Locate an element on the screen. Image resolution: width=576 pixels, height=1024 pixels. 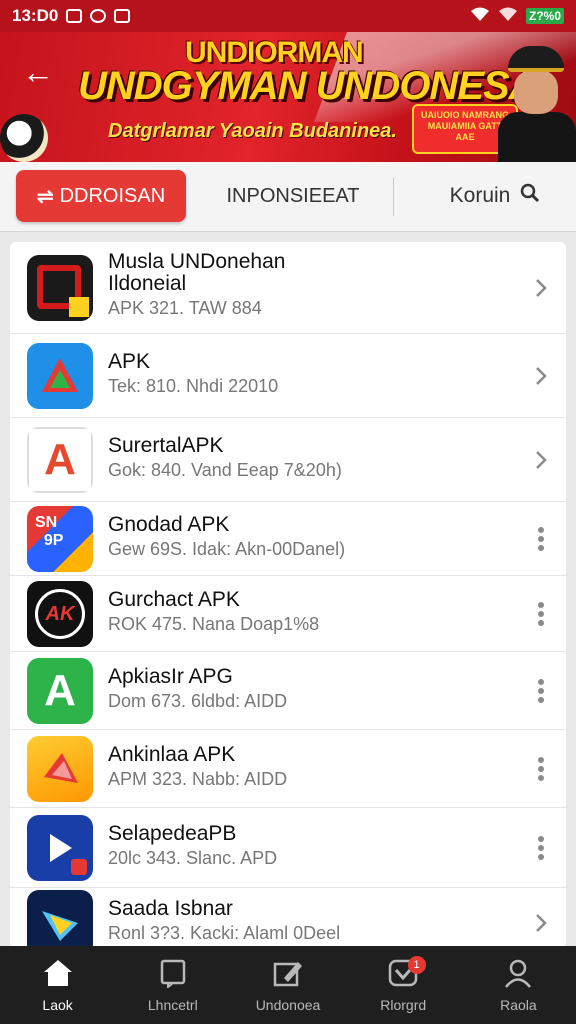
officer-illustration is located at coordinates (535, 104).